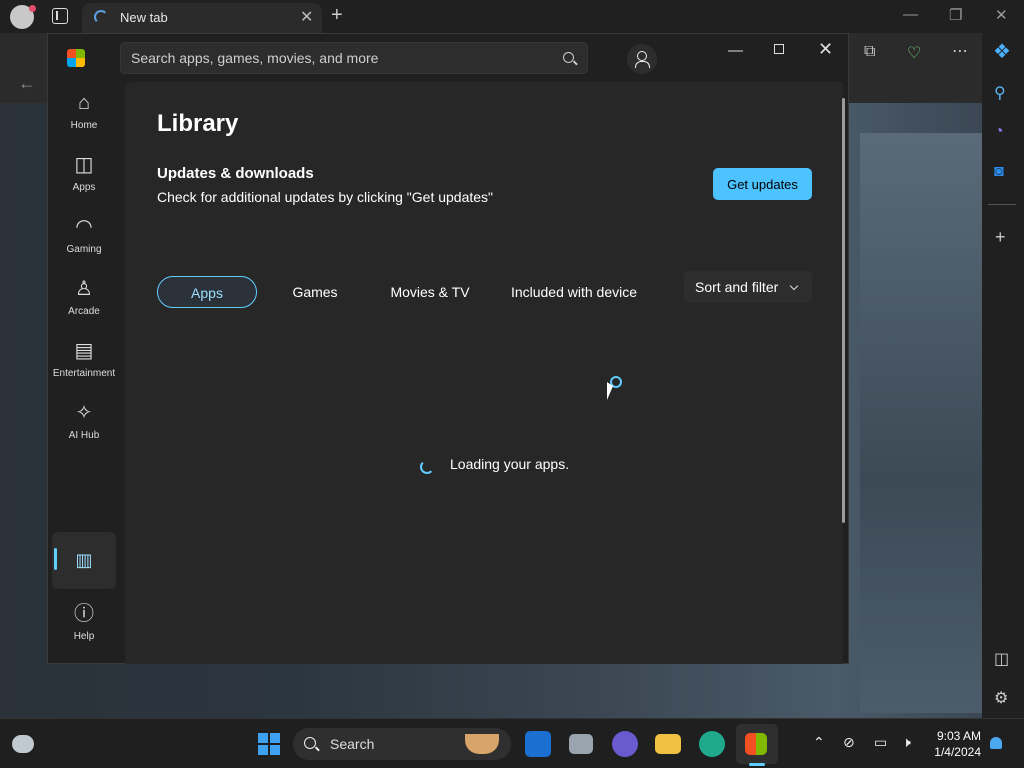  What do you see at coordinates (794, 286) in the screenshot?
I see `chevron-down-icon` at bounding box center [794, 286].